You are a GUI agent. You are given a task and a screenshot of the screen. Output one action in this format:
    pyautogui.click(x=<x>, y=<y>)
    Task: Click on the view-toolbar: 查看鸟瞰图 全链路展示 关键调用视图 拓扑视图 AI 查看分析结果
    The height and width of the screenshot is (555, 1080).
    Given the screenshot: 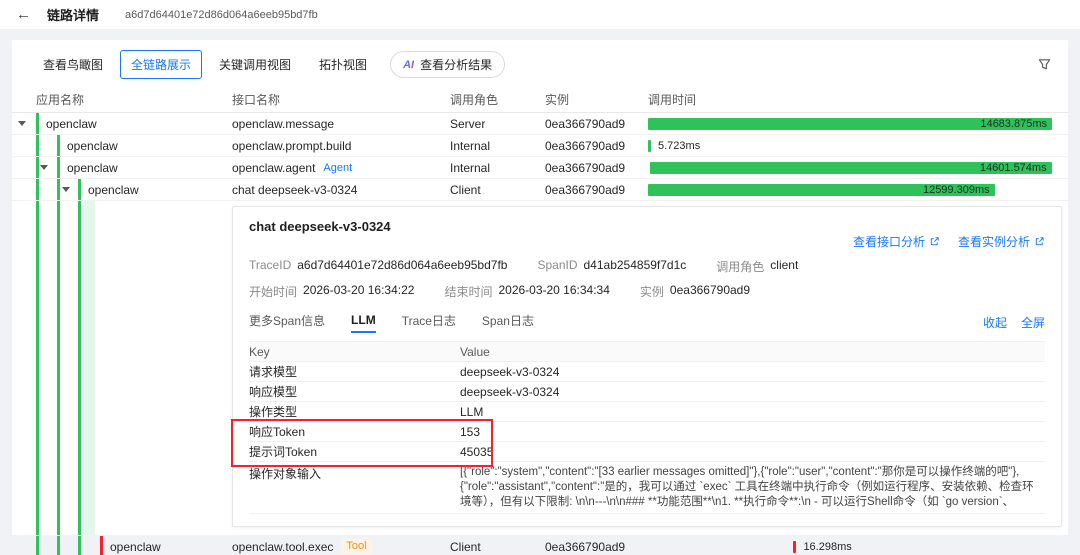 What is the action you would take?
    pyautogui.click(x=540, y=63)
    